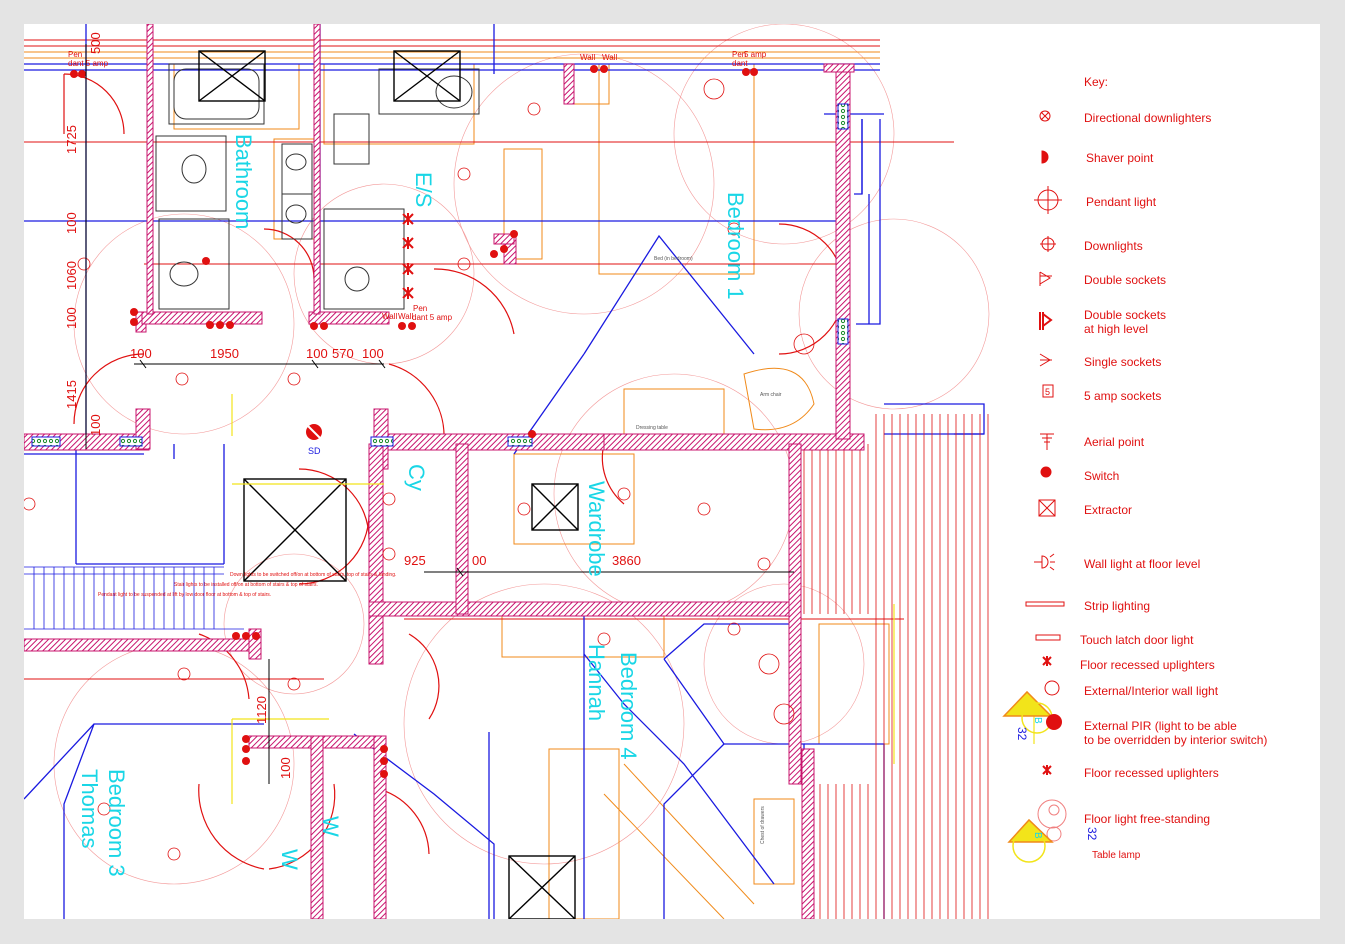  What do you see at coordinates (628, 706) in the screenshot?
I see `room-bedroom4: Bedroom 4` at bounding box center [628, 706].